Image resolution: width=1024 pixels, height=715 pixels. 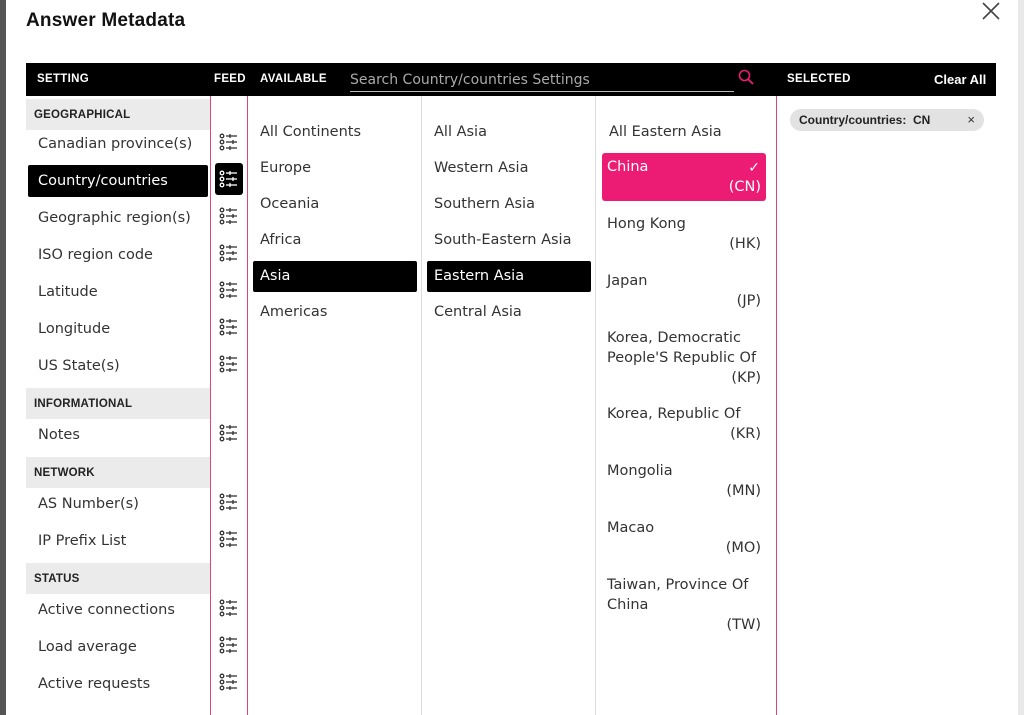 What do you see at coordinates (684, 481) in the screenshot?
I see `country-item-mongolia: Mongolia (MN)` at bounding box center [684, 481].